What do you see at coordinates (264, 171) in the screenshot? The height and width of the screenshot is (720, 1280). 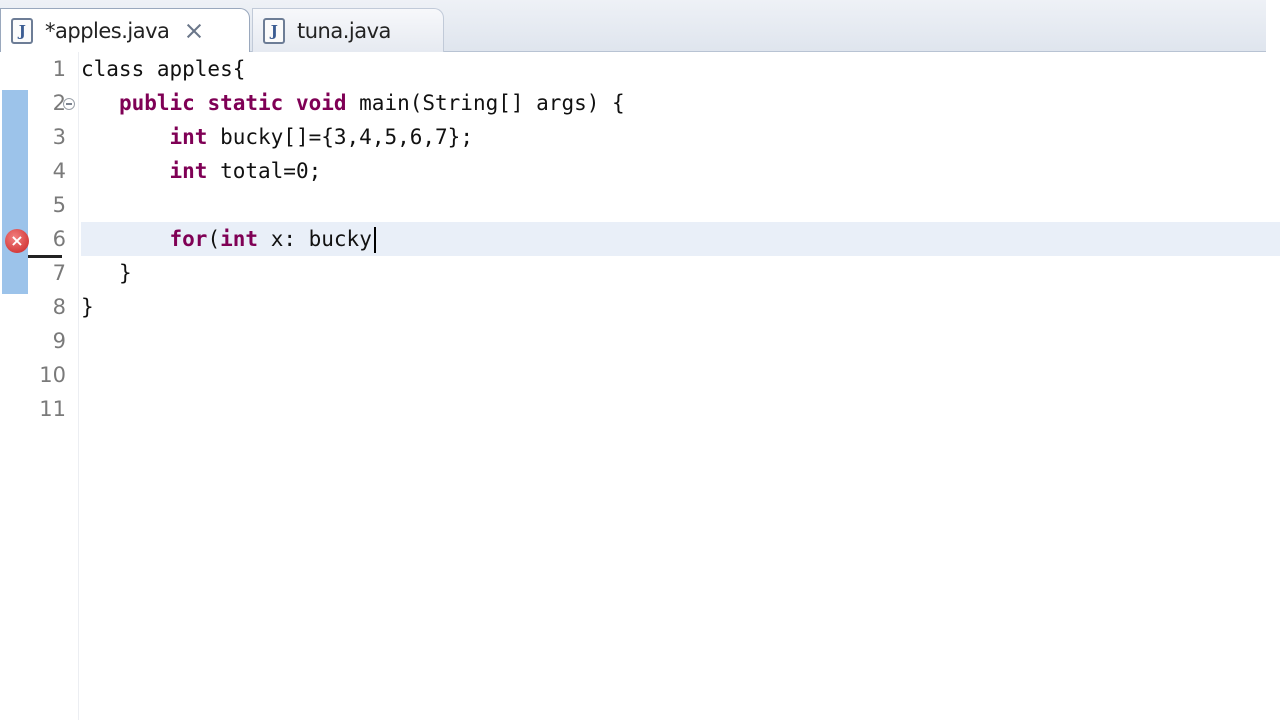 I see `code-token: total=0;` at bounding box center [264, 171].